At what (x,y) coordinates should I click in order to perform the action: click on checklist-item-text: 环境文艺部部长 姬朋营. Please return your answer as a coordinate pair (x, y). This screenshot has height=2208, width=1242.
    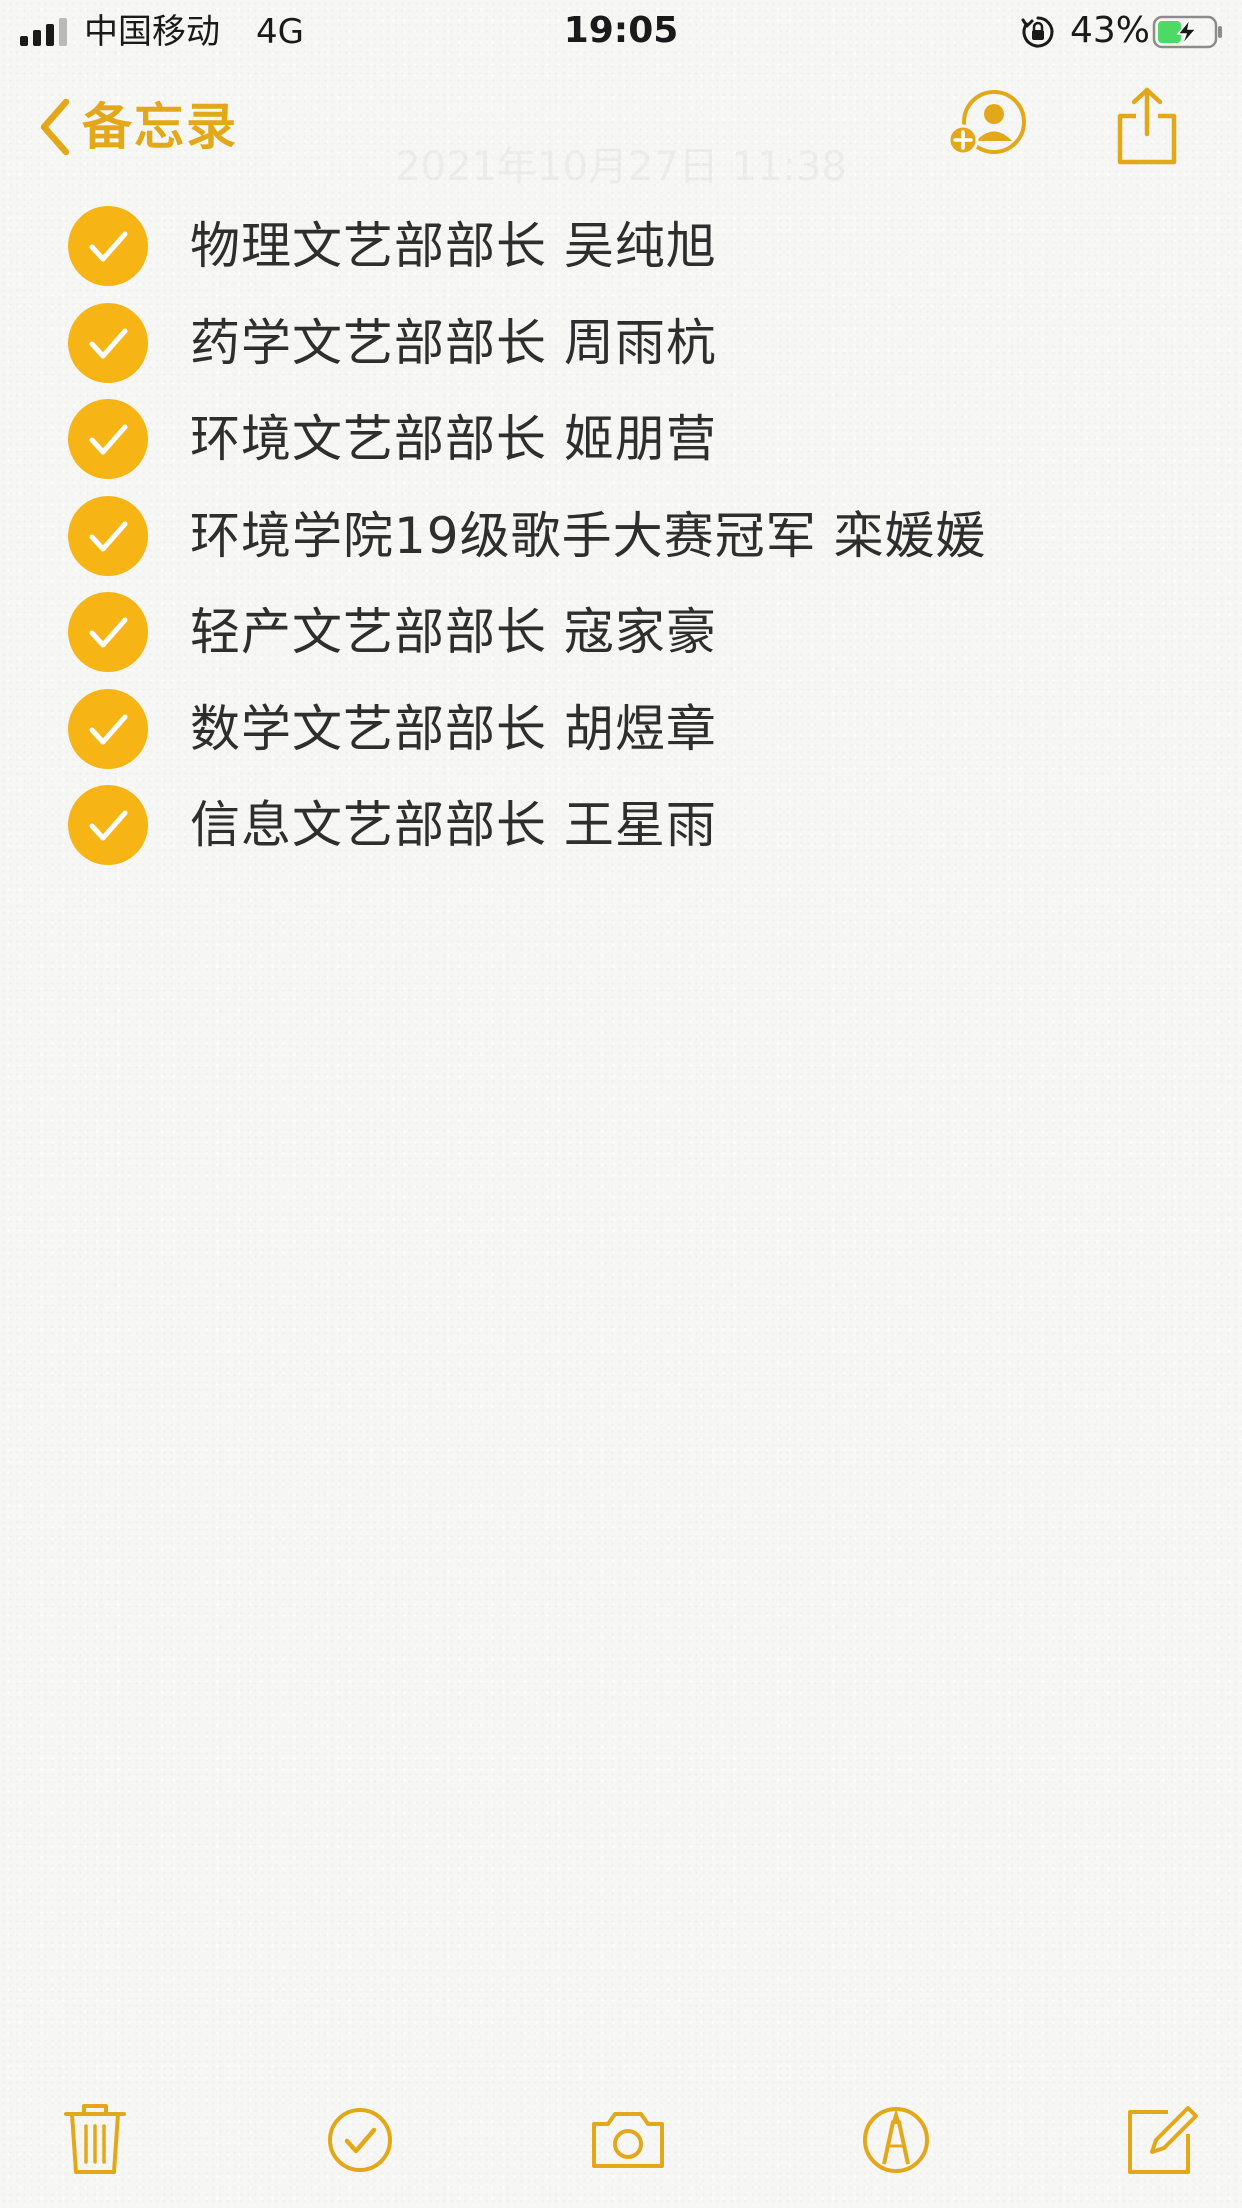
    Looking at the image, I should click on (453, 439).